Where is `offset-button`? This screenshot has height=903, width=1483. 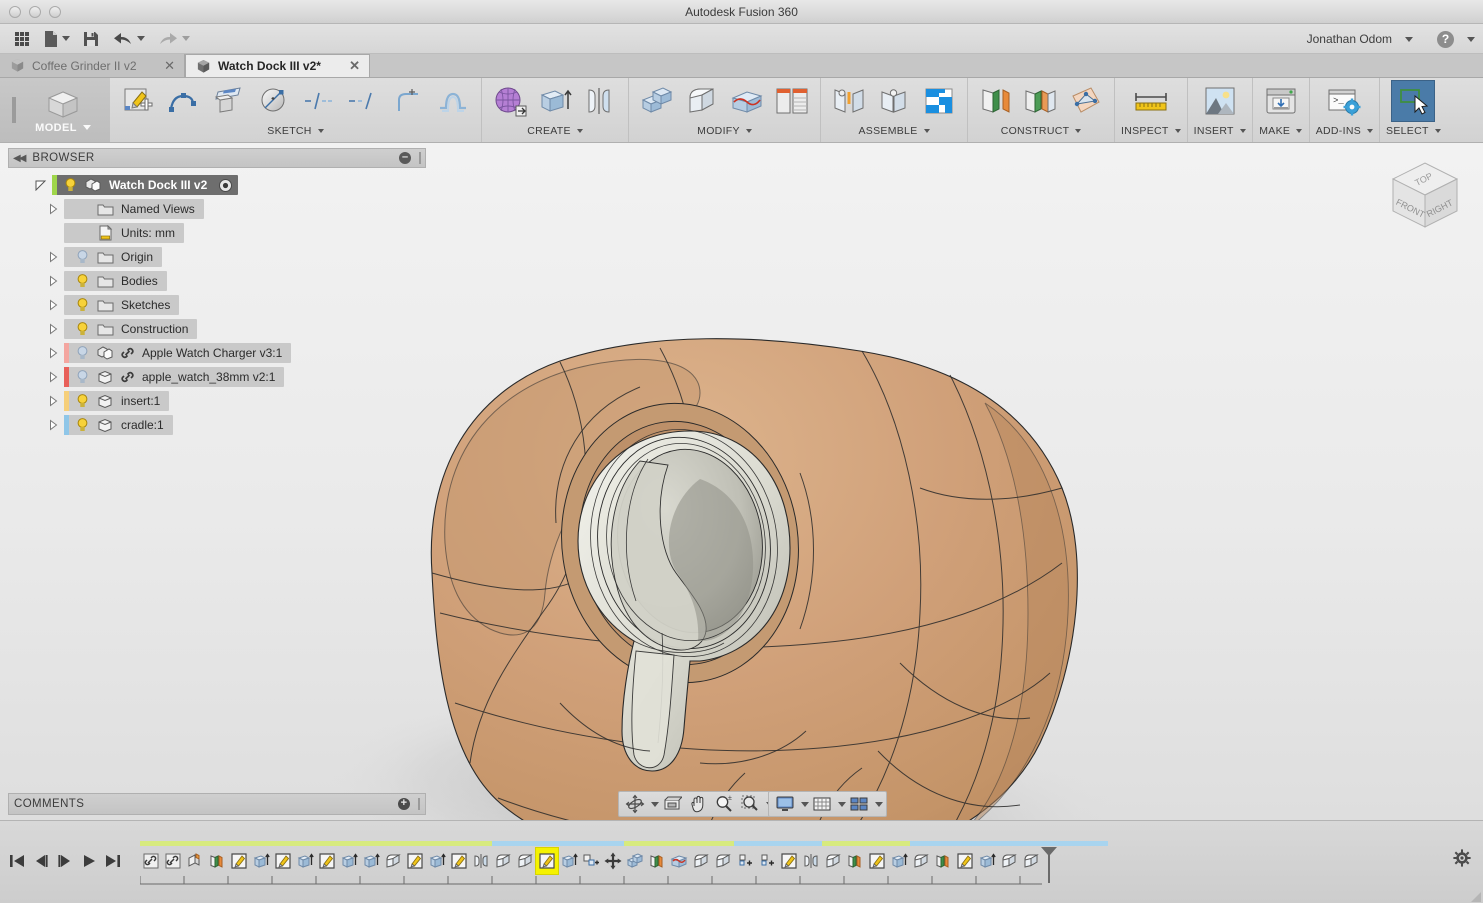 offset-button is located at coordinates (453, 101).